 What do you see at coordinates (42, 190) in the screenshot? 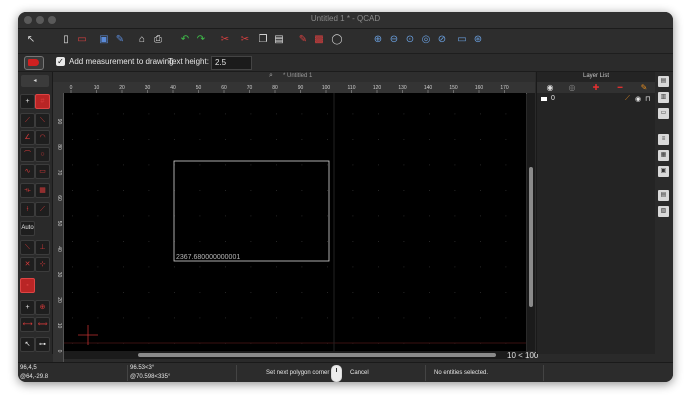
I see `hatch-tool-button: ▦` at bounding box center [42, 190].